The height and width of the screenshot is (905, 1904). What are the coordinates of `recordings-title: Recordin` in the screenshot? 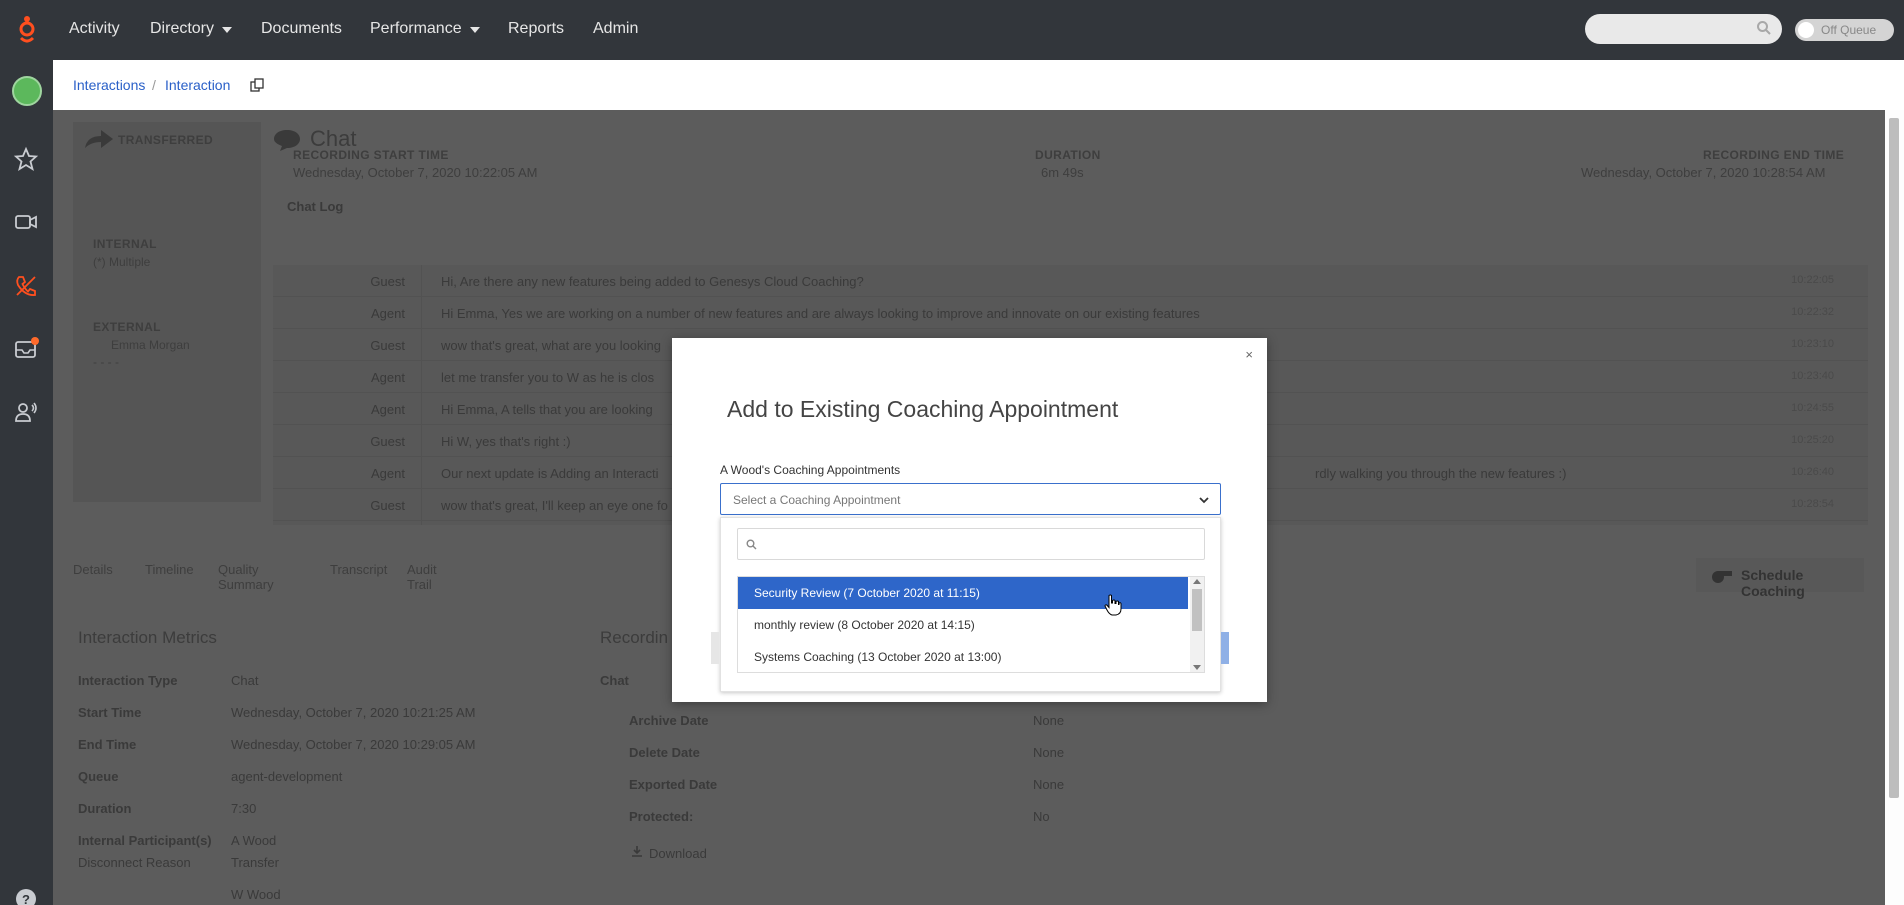 It's located at (634, 637).